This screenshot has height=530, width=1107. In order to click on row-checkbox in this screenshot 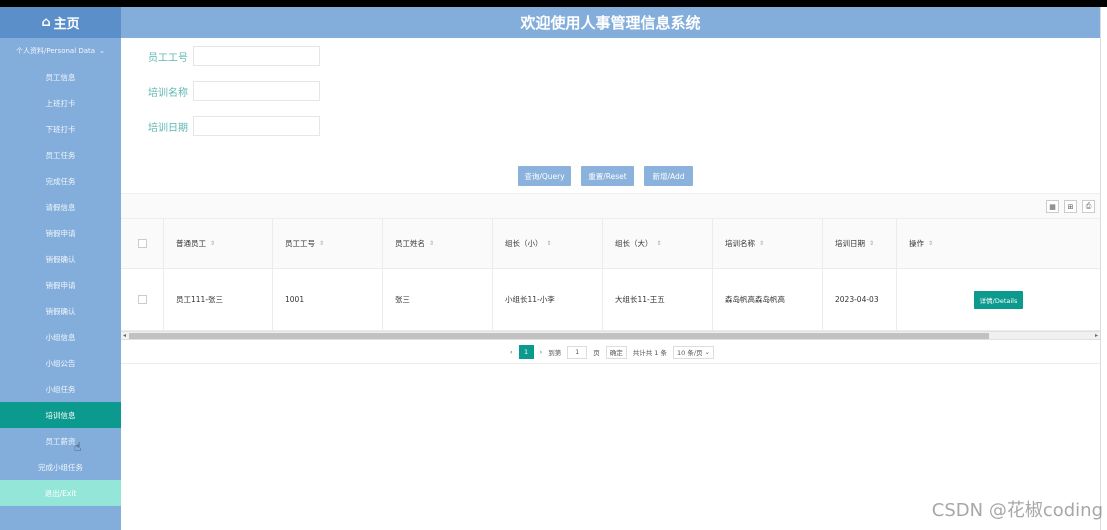, I will do `click(142, 299)`.